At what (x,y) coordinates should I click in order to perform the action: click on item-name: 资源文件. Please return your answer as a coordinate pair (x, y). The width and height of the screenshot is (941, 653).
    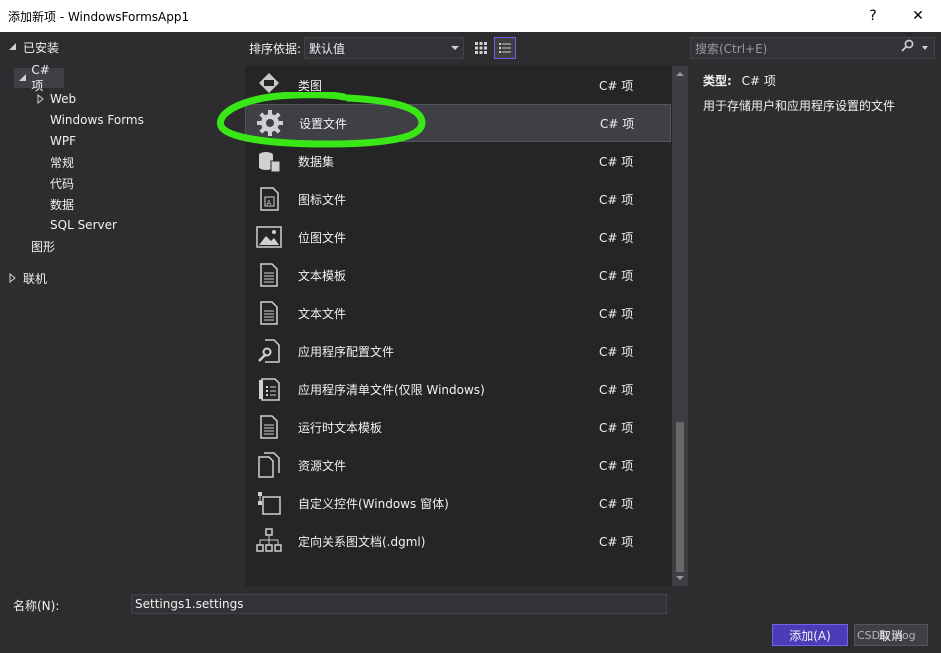
    Looking at the image, I should click on (322, 465).